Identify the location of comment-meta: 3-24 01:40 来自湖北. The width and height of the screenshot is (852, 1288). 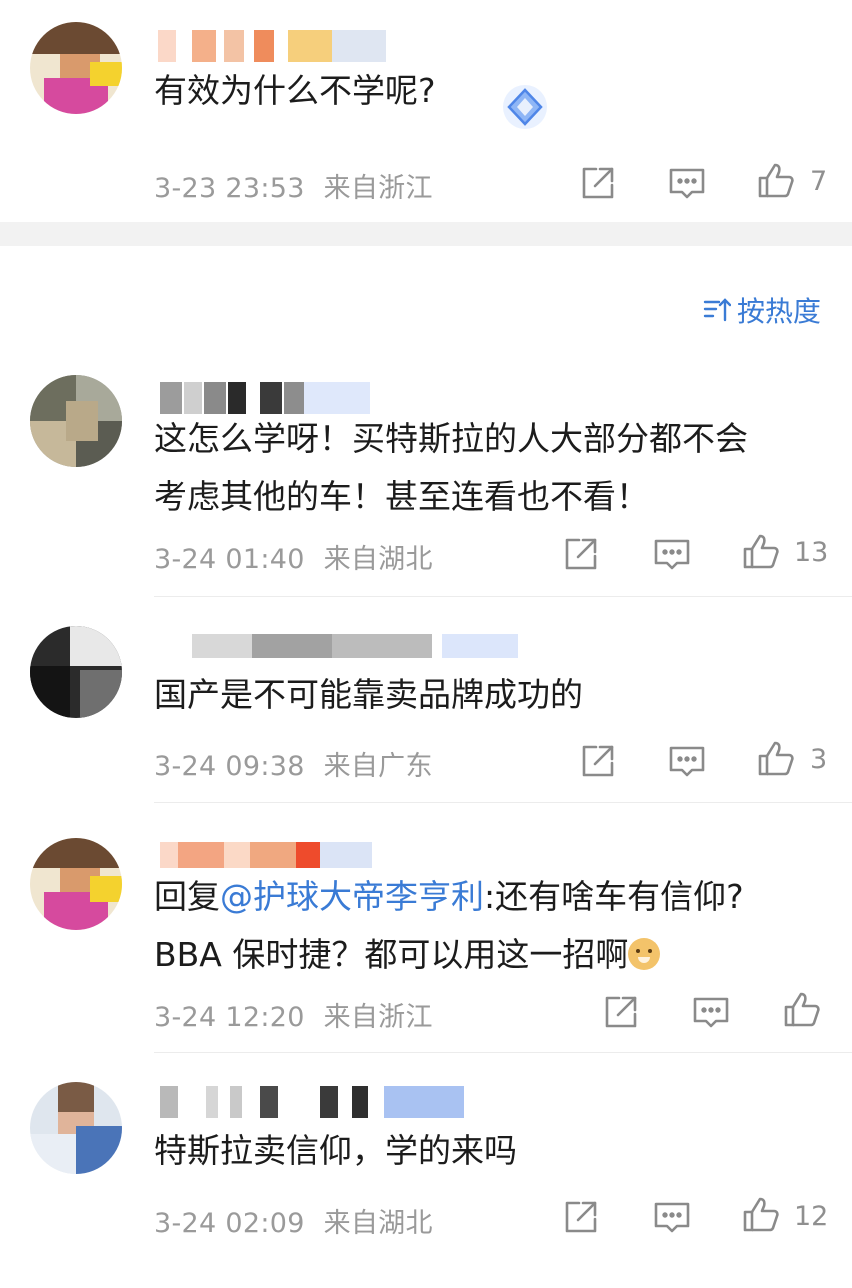
(293, 556).